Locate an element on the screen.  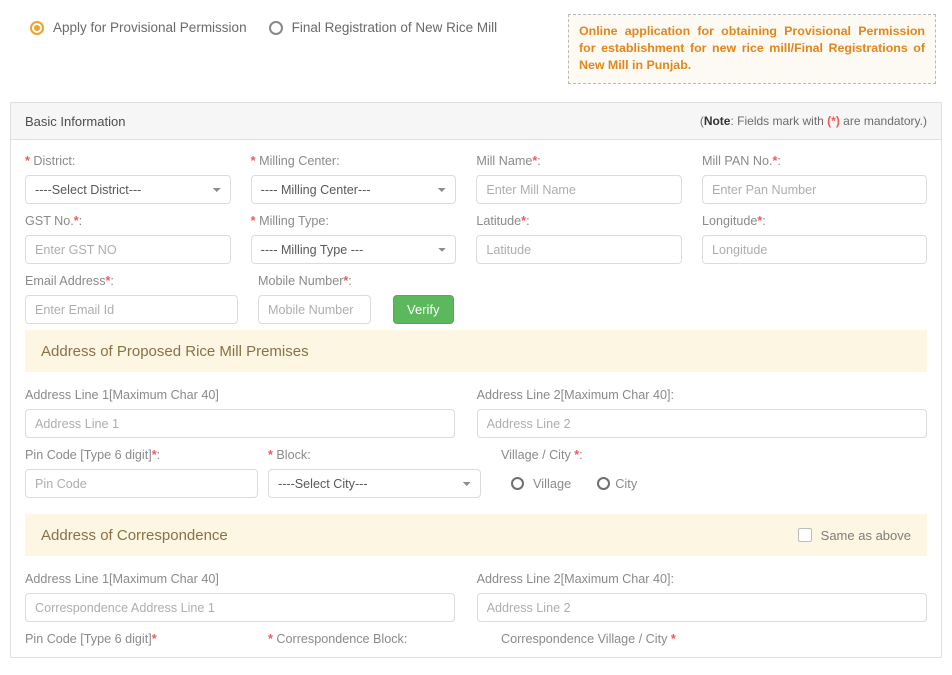
radio-option-provisional-permission: Apply for Provisional Permission is located at coordinates (138, 27).